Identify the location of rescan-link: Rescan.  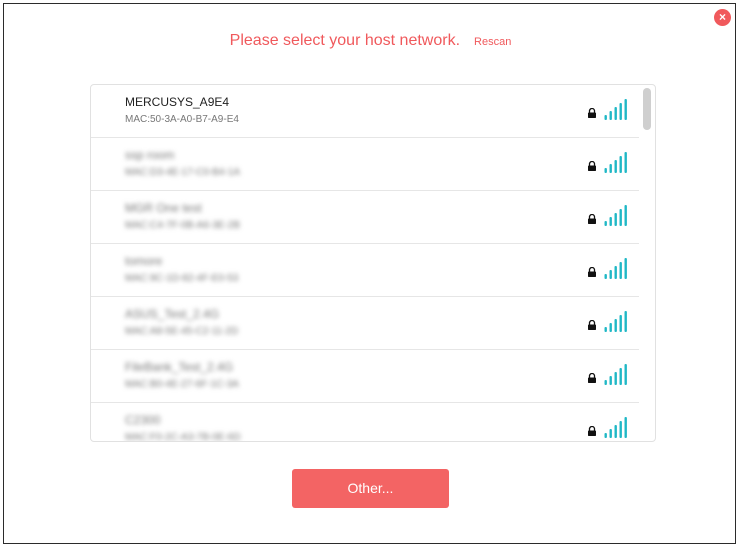
(492, 42).